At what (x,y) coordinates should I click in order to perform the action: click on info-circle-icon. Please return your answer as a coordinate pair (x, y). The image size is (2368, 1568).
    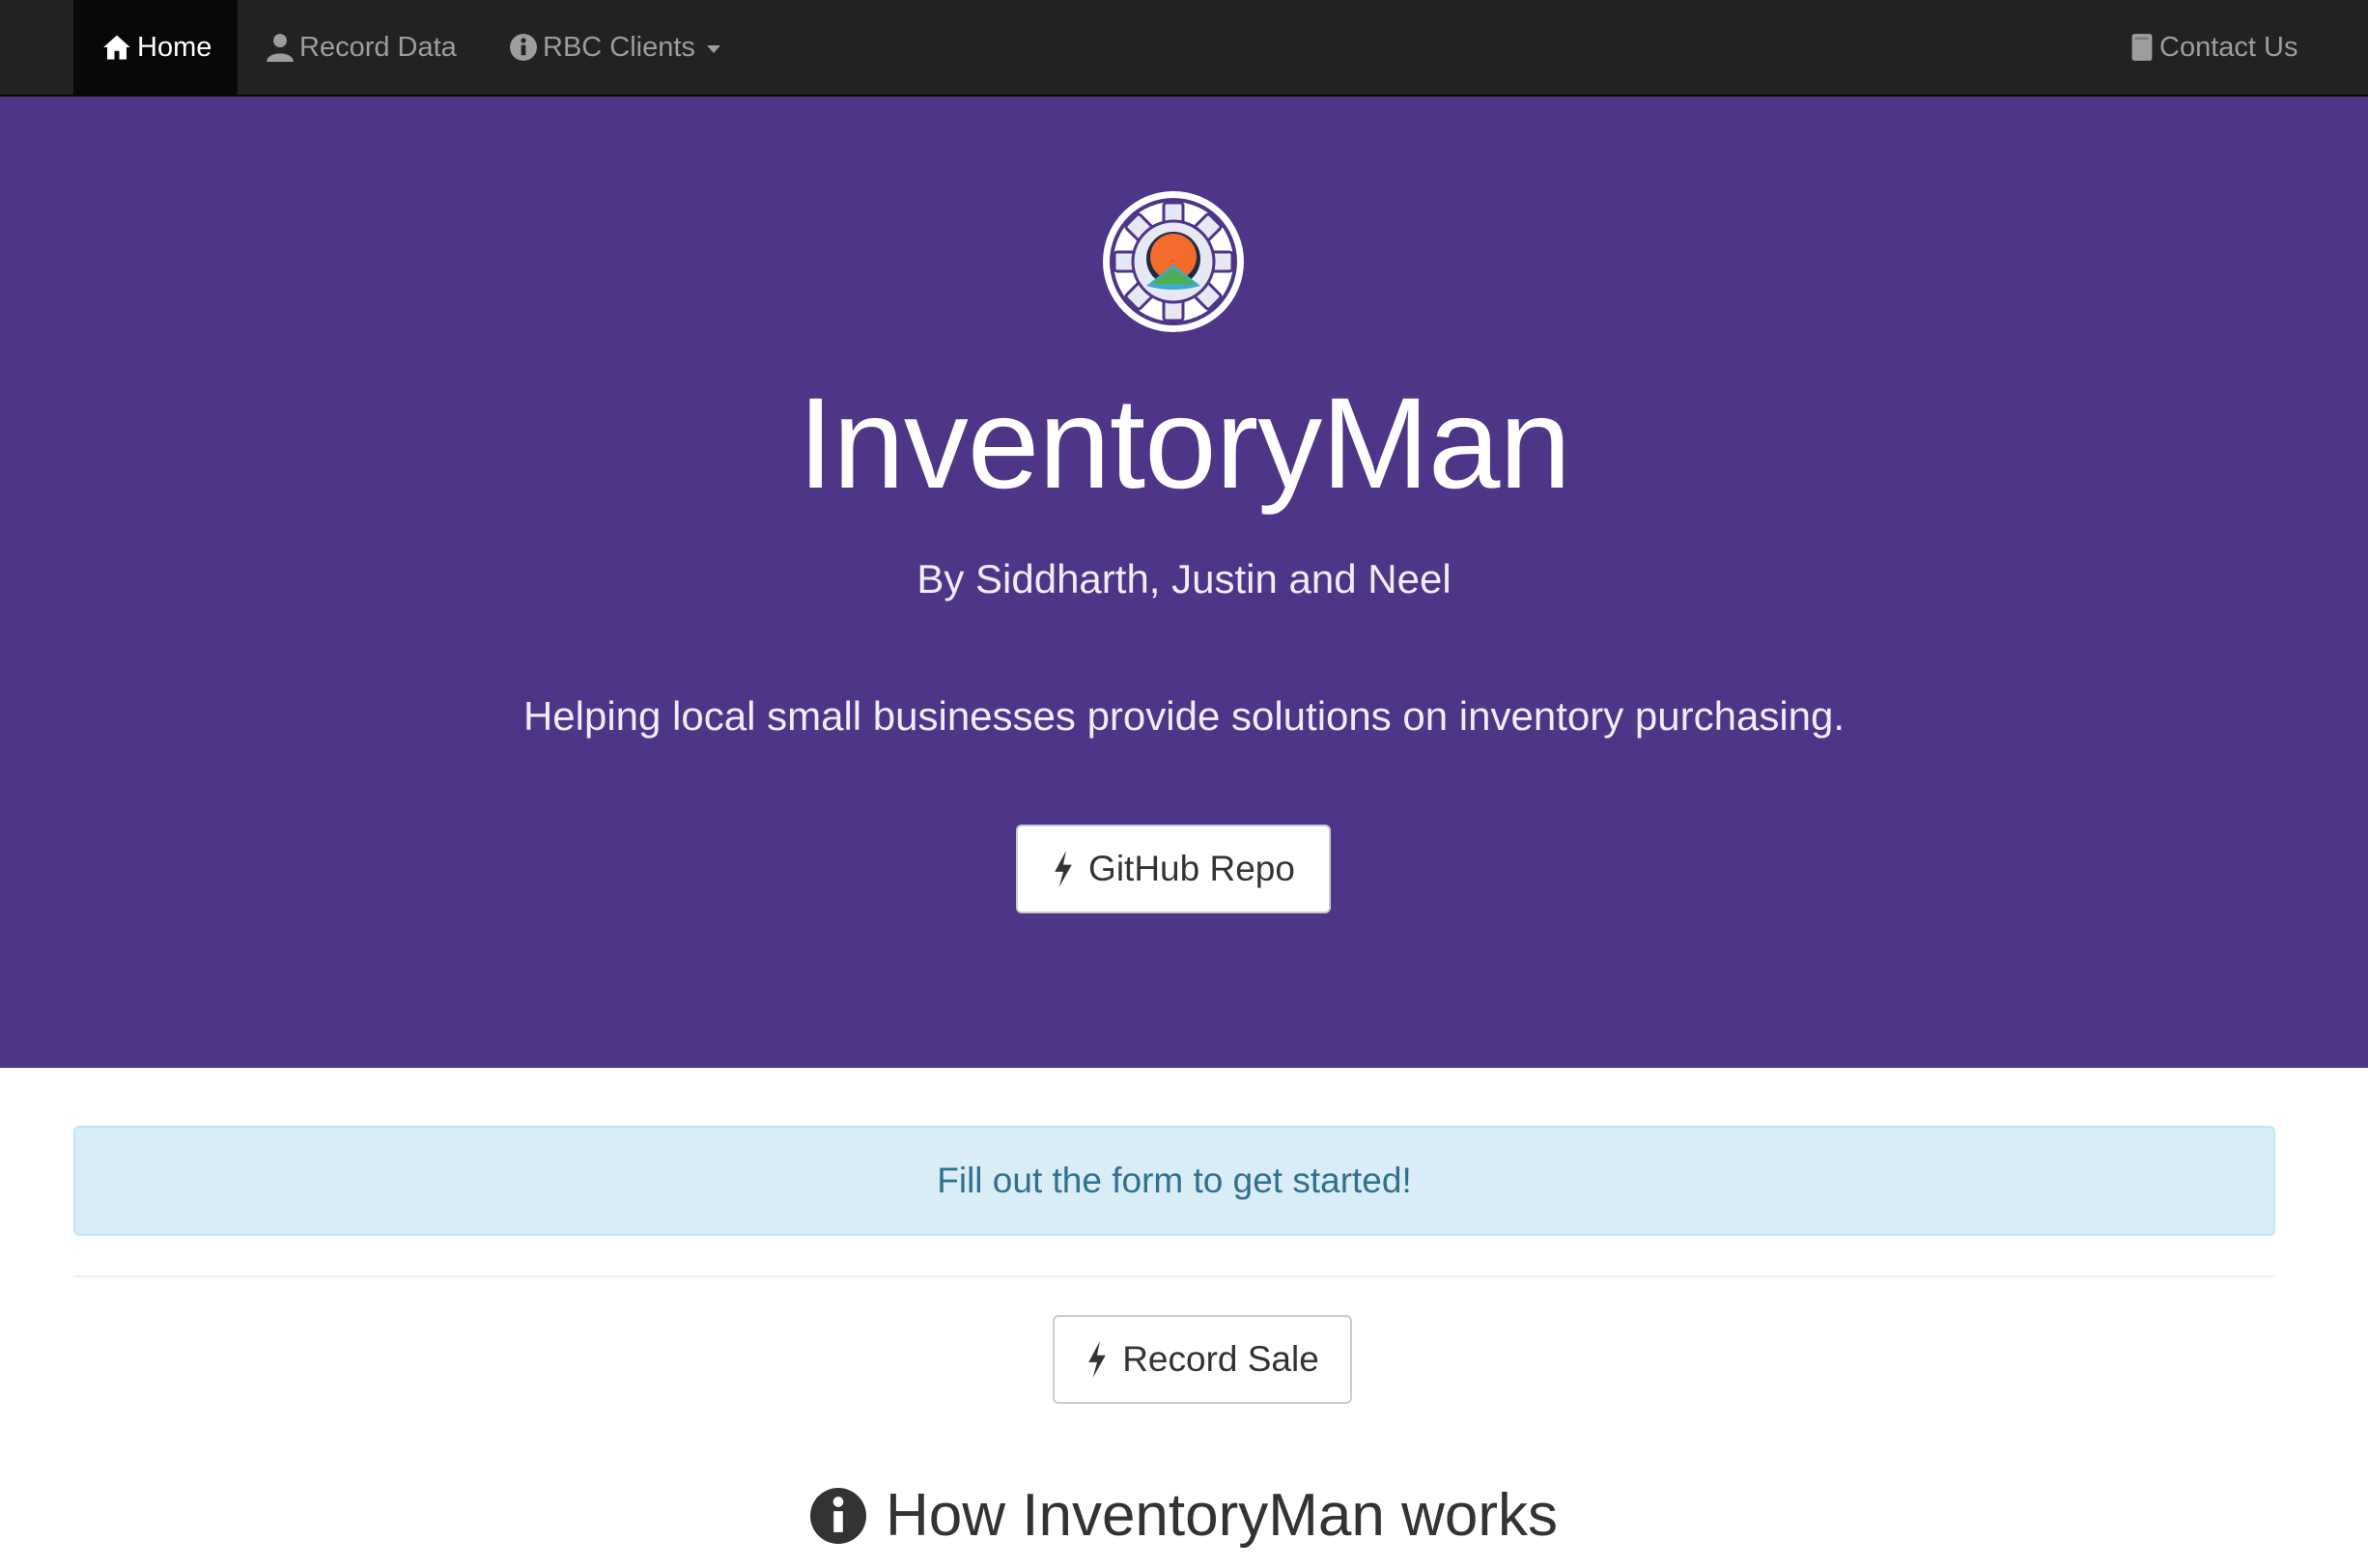
    Looking at the image, I should click on (837, 1516).